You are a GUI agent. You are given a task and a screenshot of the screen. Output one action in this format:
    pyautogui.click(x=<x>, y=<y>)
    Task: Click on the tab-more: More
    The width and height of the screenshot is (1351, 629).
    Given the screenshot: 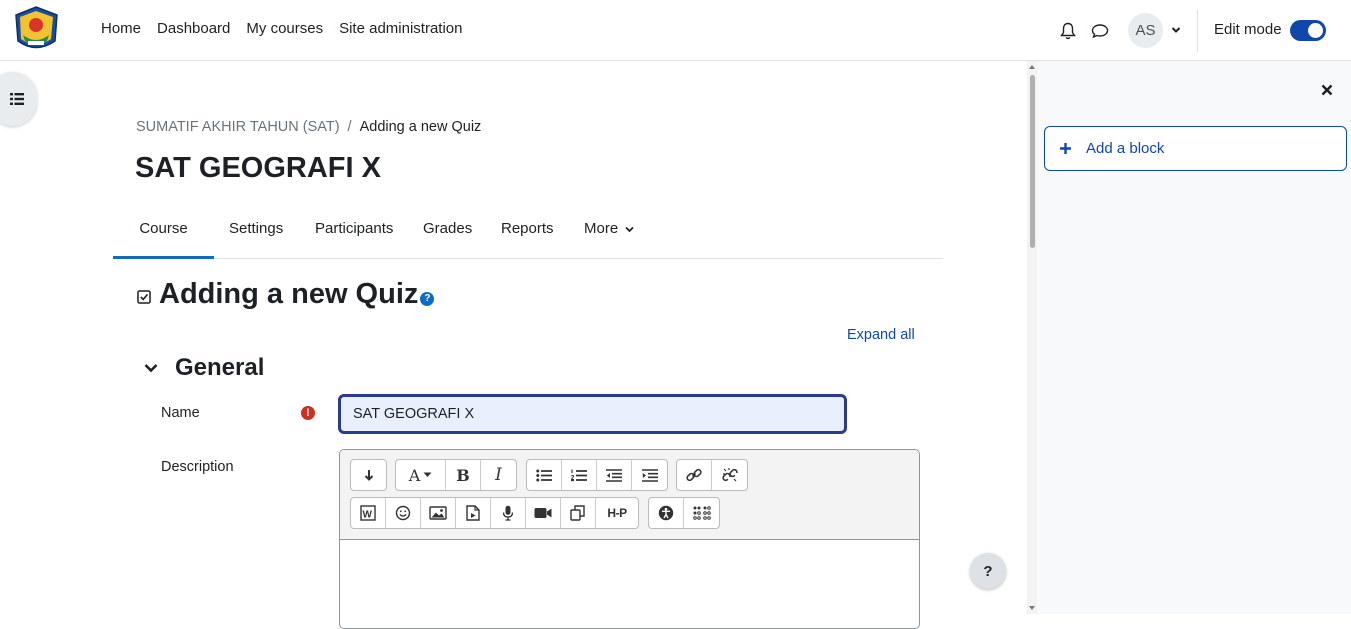 What is the action you would take?
    pyautogui.click(x=609, y=233)
    